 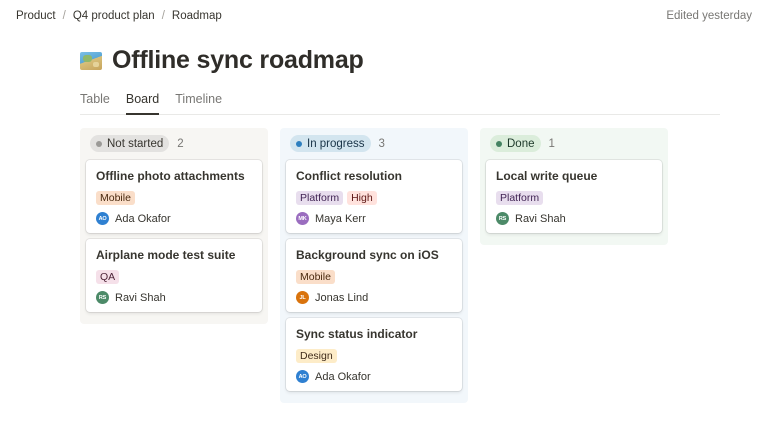 What do you see at coordinates (576, 143) in the screenshot?
I see `column-header: Done 1` at bounding box center [576, 143].